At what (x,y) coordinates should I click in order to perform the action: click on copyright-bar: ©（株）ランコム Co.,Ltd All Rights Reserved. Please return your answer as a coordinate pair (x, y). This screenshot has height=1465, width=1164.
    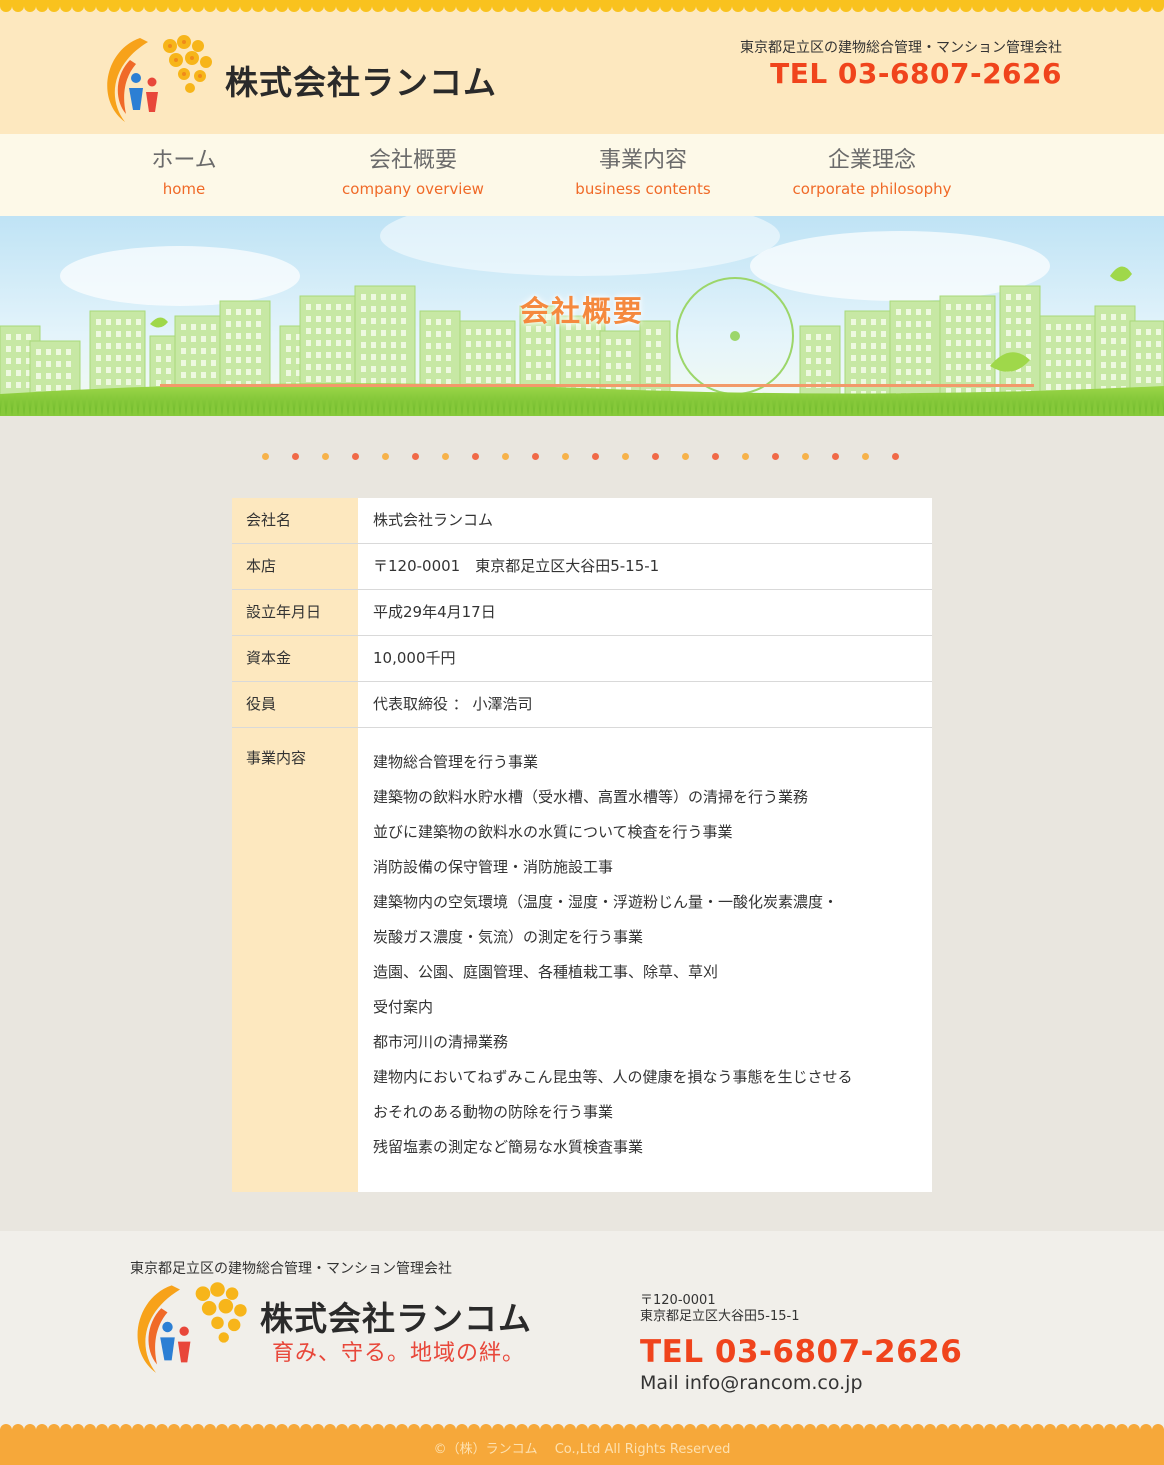
    Looking at the image, I should click on (582, 1441).